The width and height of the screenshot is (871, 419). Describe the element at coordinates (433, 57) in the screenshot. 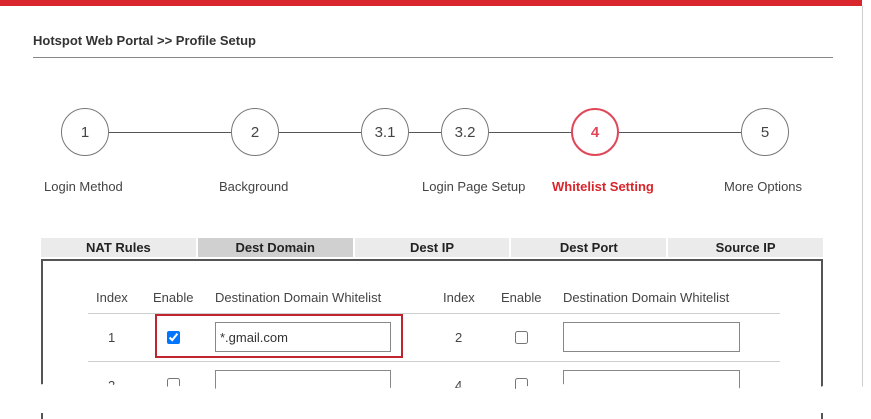

I see `breadcrumb-divider` at that location.